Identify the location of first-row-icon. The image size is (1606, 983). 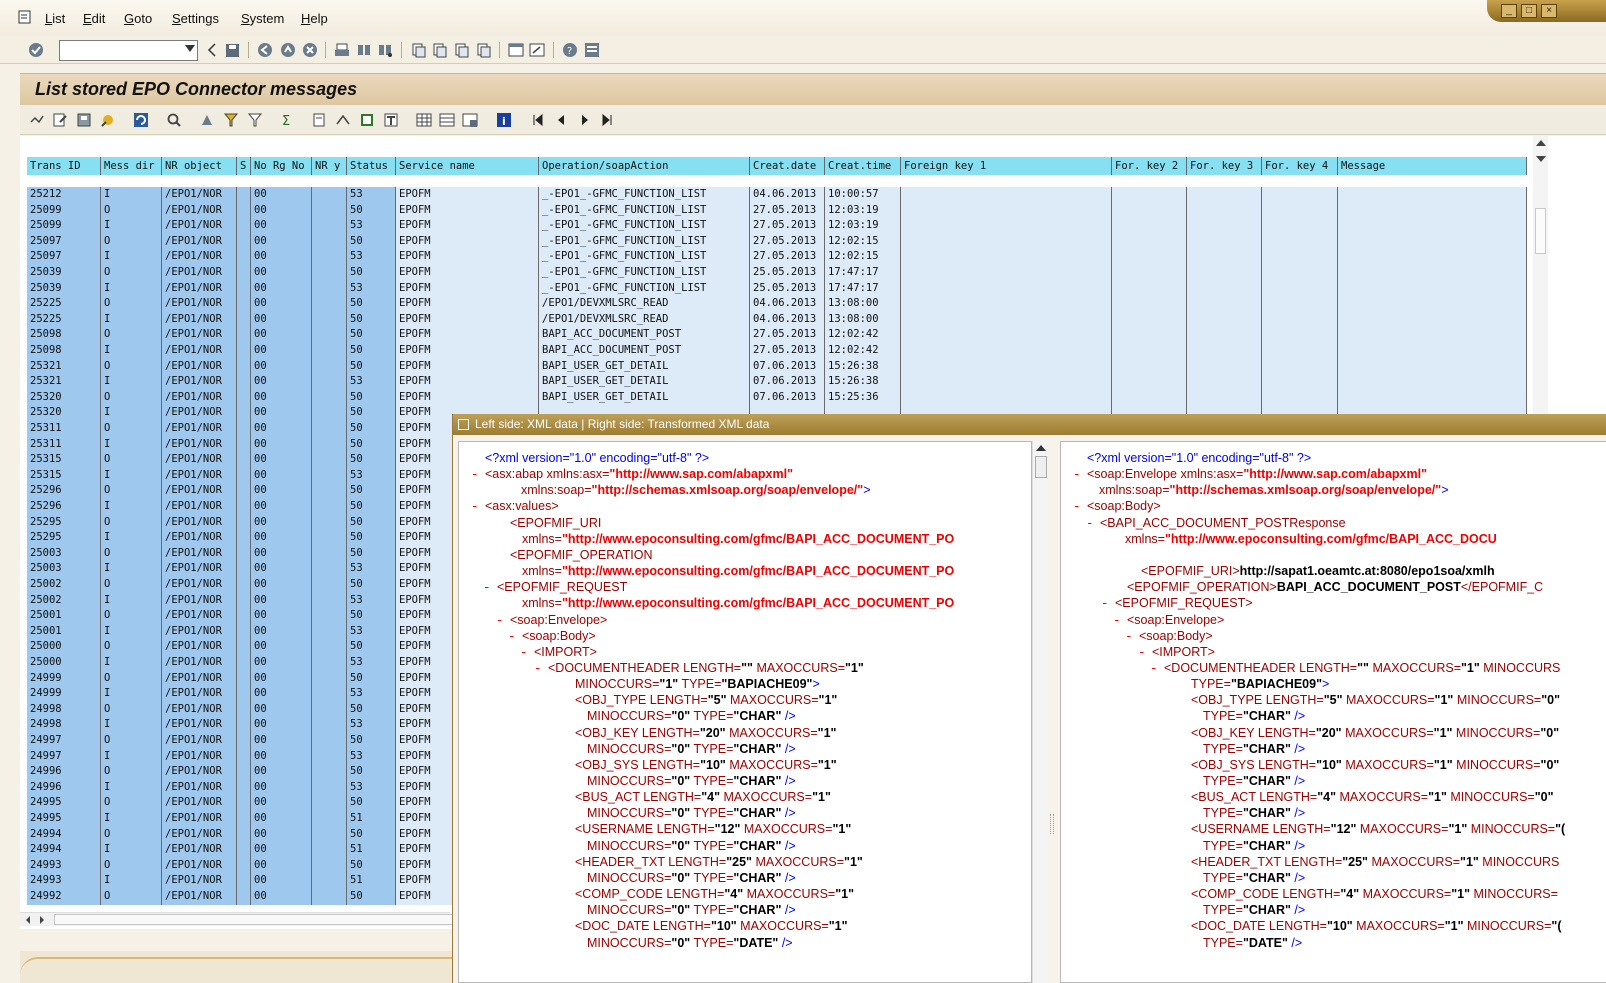
(538, 120).